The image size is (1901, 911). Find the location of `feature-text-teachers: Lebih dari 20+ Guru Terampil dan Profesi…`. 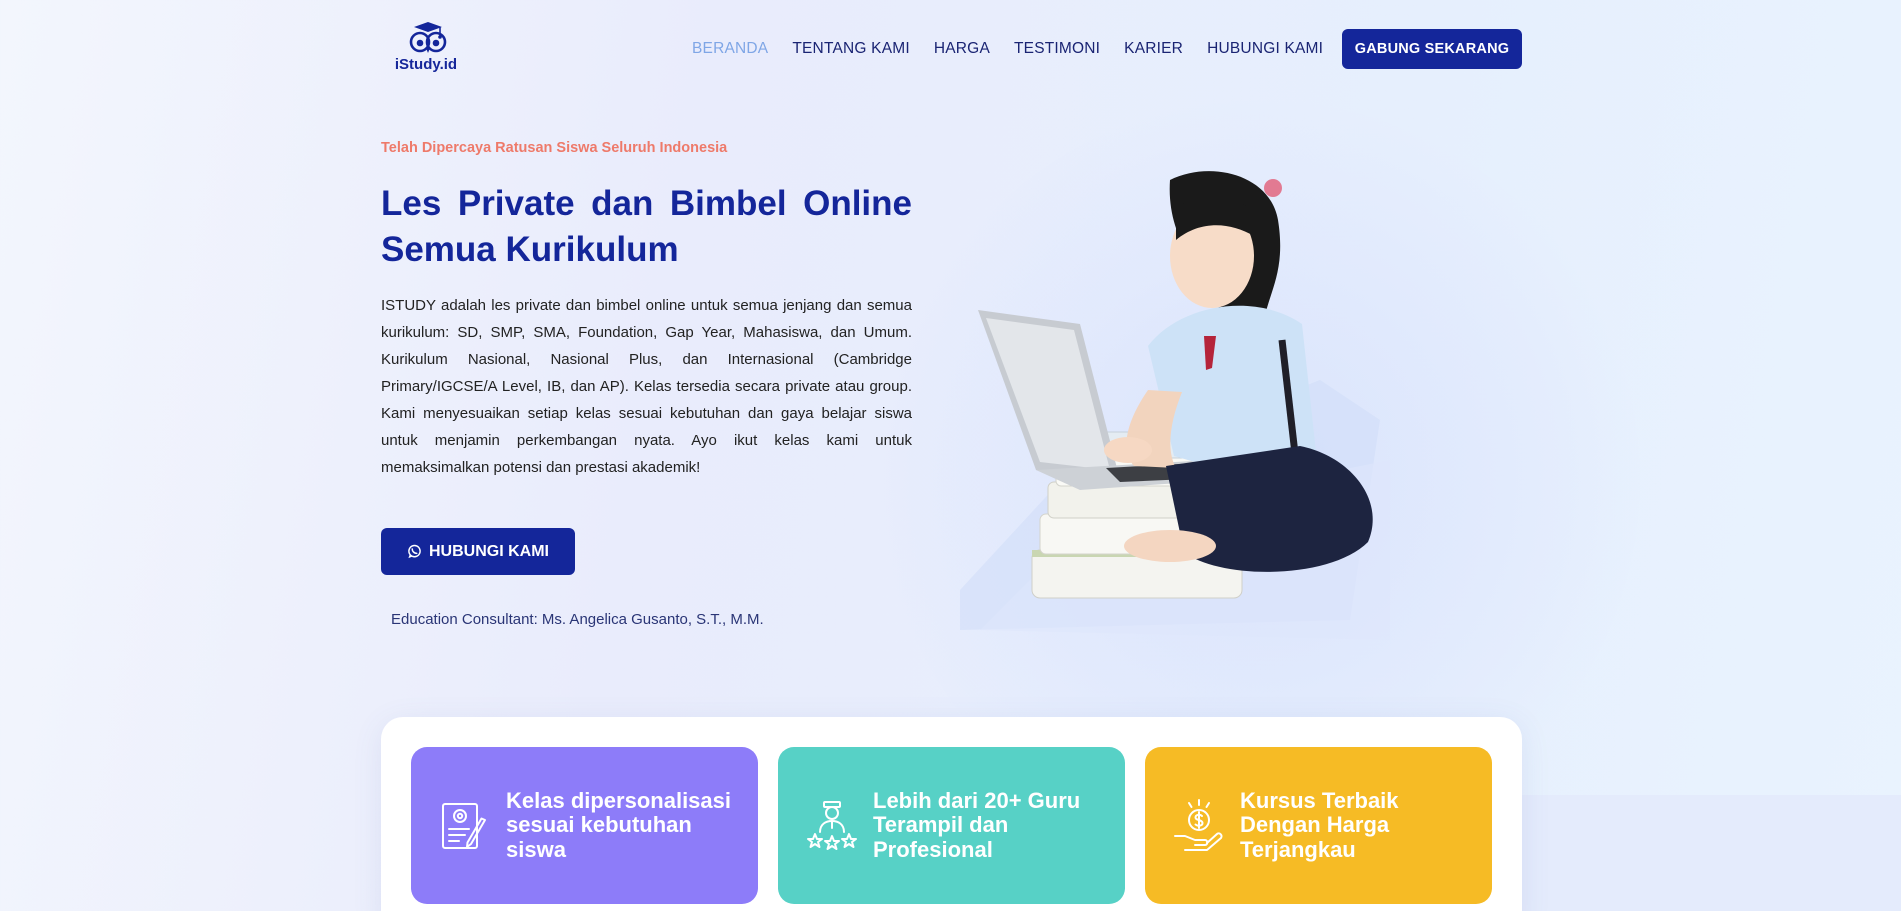

feature-text-teachers: Lebih dari 20+ Guru Terampil dan Profesi… is located at coordinates (977, 824).